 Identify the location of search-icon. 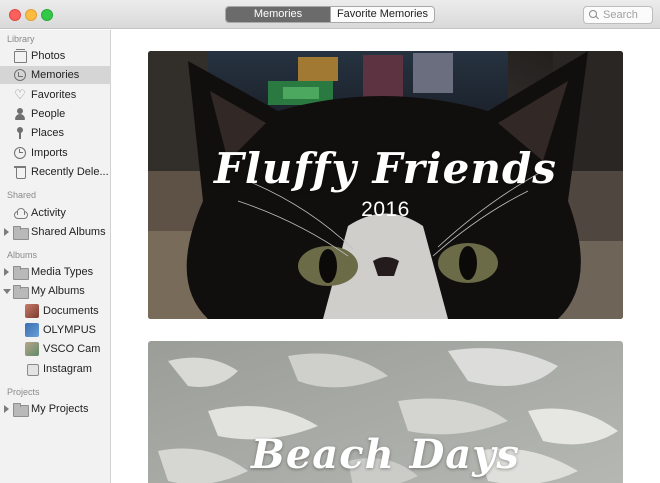
(594, 15).